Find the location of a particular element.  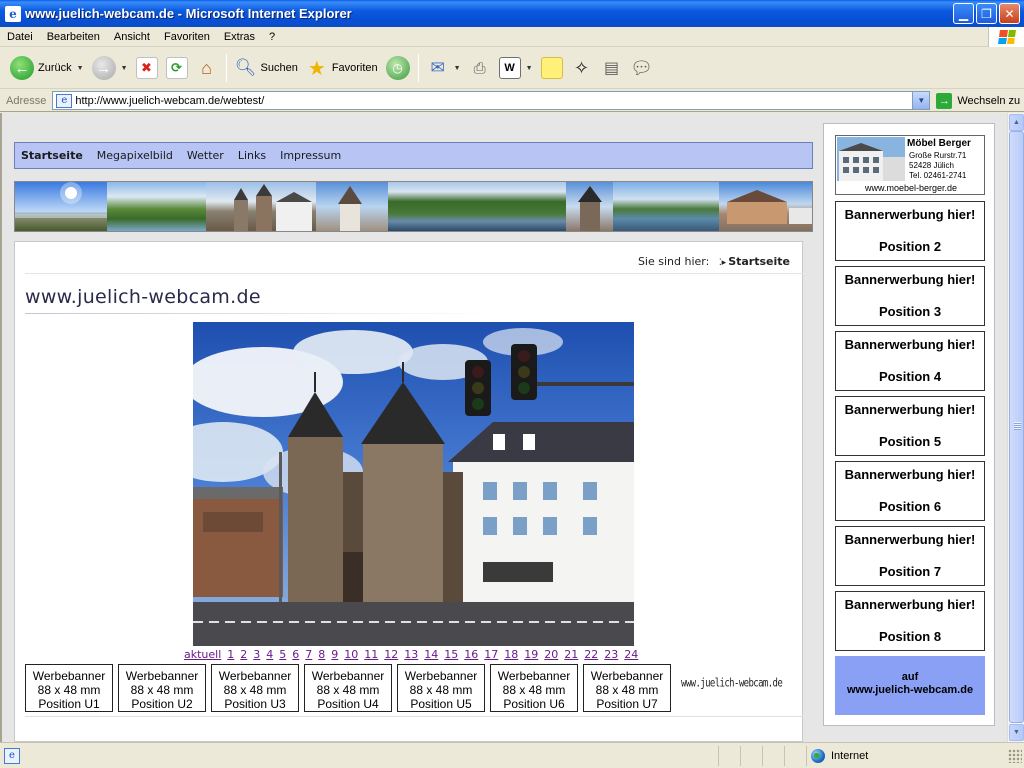

favorites-button: ★ Favoriten is located at coordinates (342, 68).